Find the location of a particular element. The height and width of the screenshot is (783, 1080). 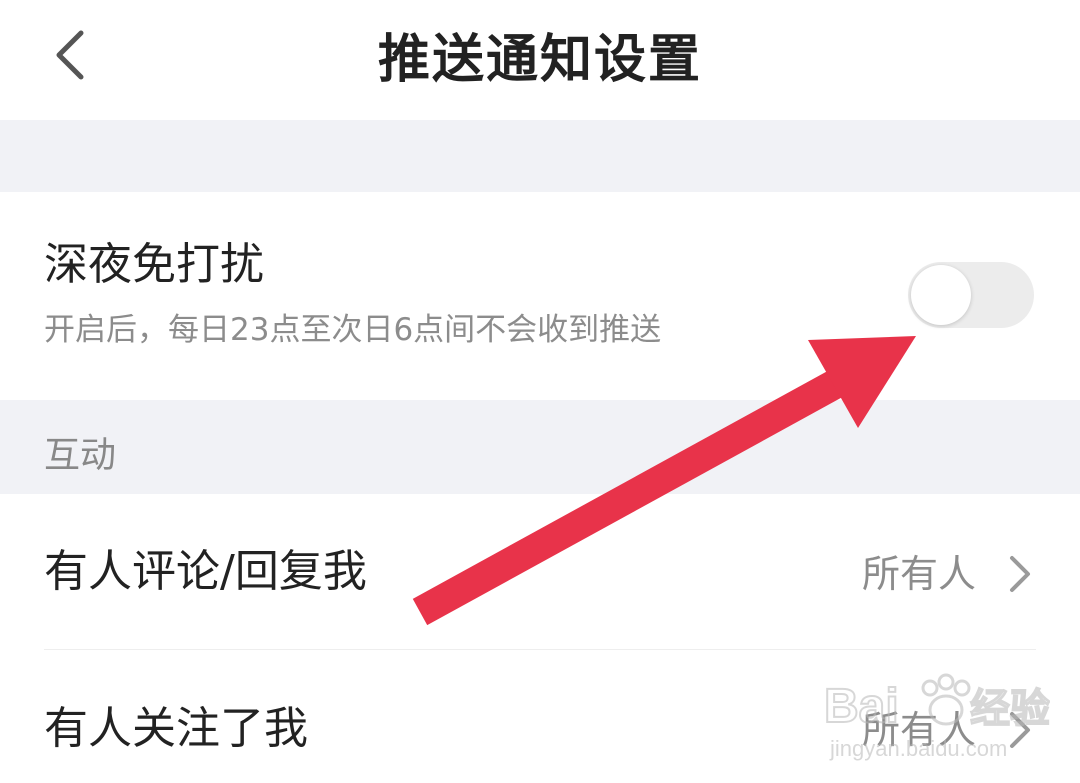

page-title: 推送通知设置 is located at coordinates (539, 60).